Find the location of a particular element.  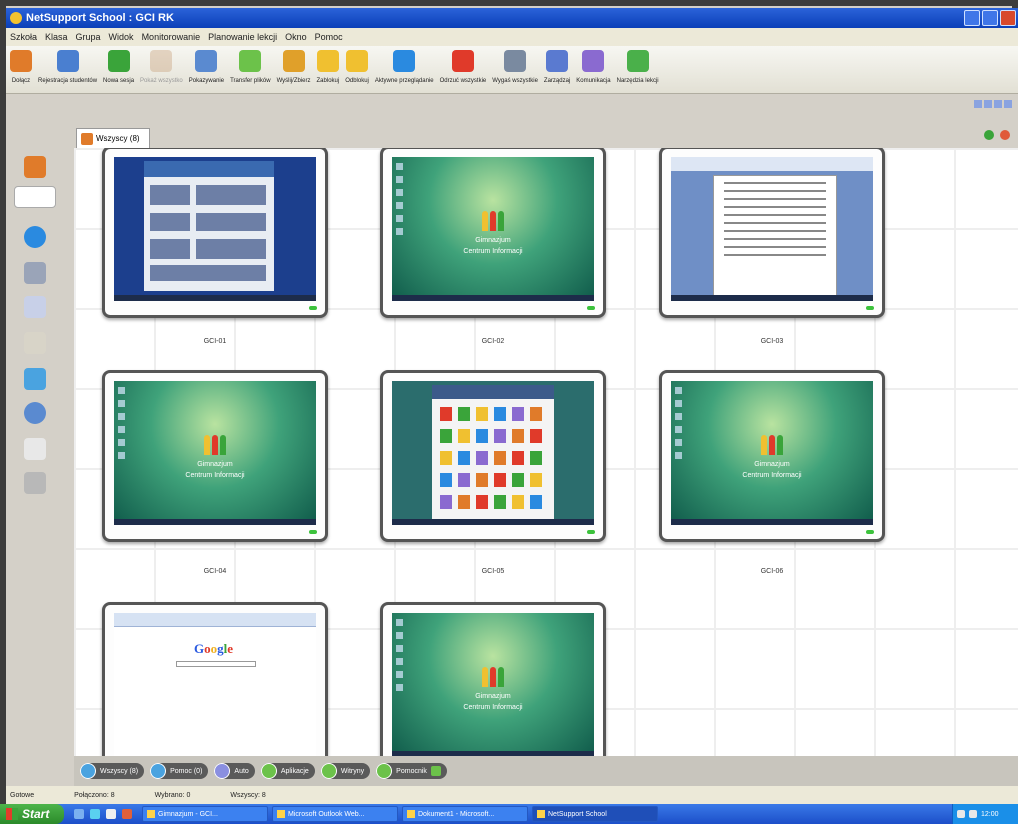

layout-switcher is located at coordinates (993, 104).